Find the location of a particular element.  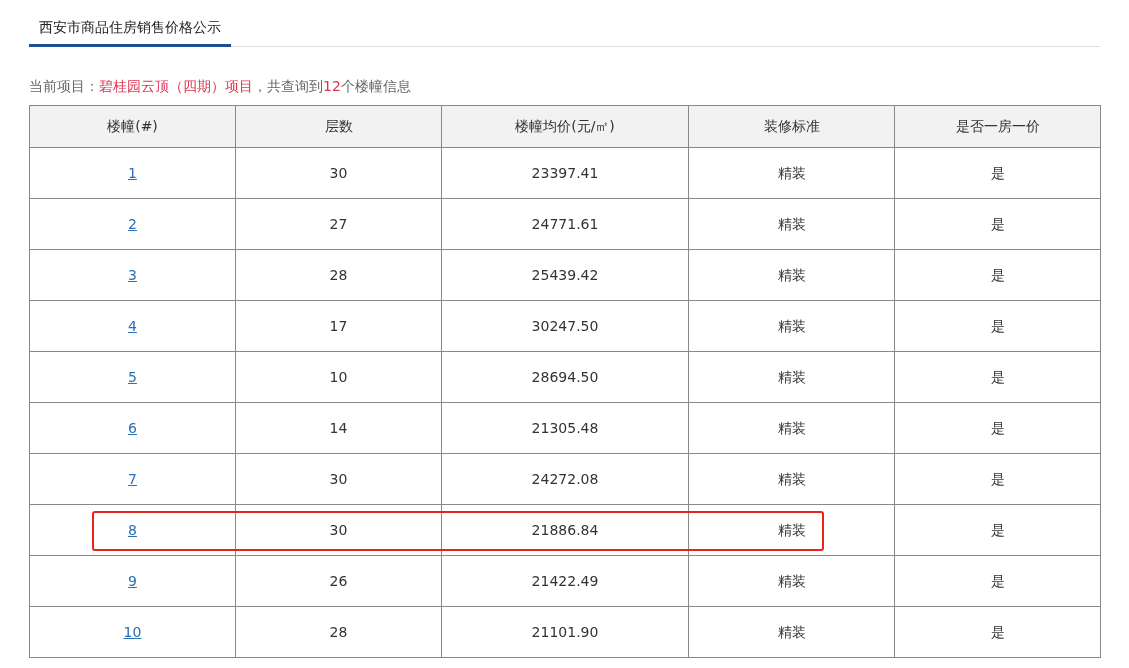

building-link: 10 is located at coordinates (132, 631).